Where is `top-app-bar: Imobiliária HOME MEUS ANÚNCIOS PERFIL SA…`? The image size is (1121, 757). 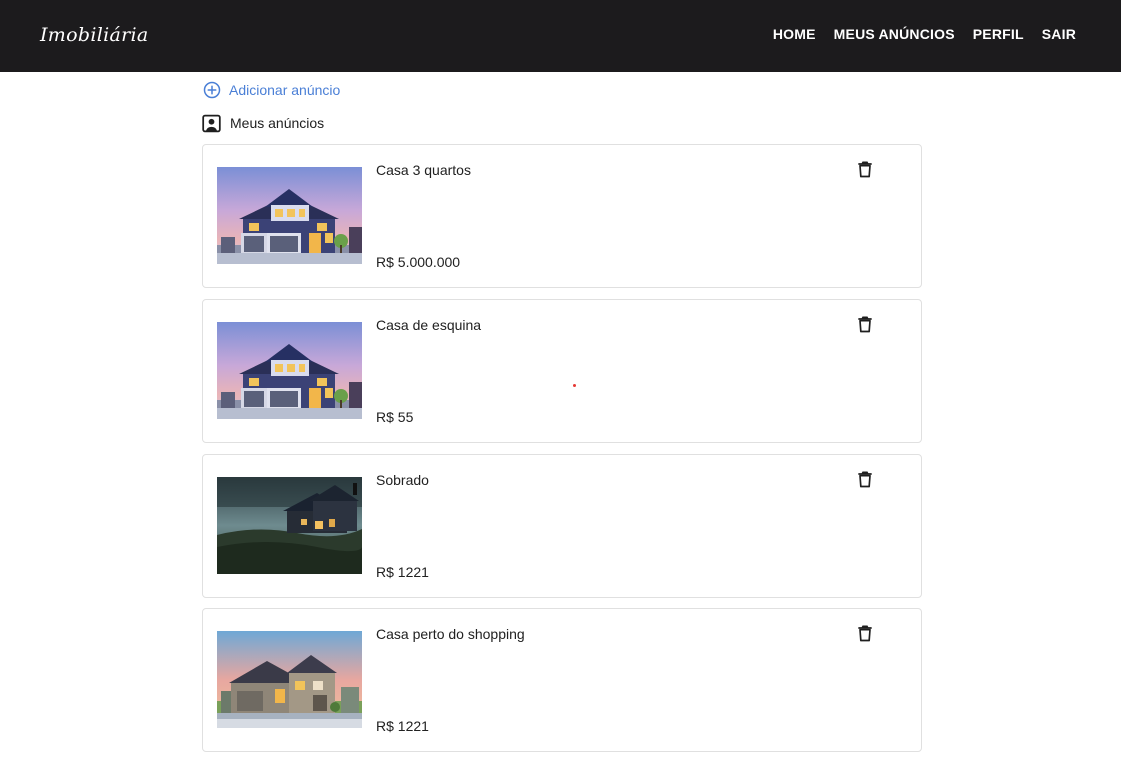 top-app-bar: Imobiliária HOME MEUS ANÚNCIOS PERFIL SA… is located at coordinates (560, 36).